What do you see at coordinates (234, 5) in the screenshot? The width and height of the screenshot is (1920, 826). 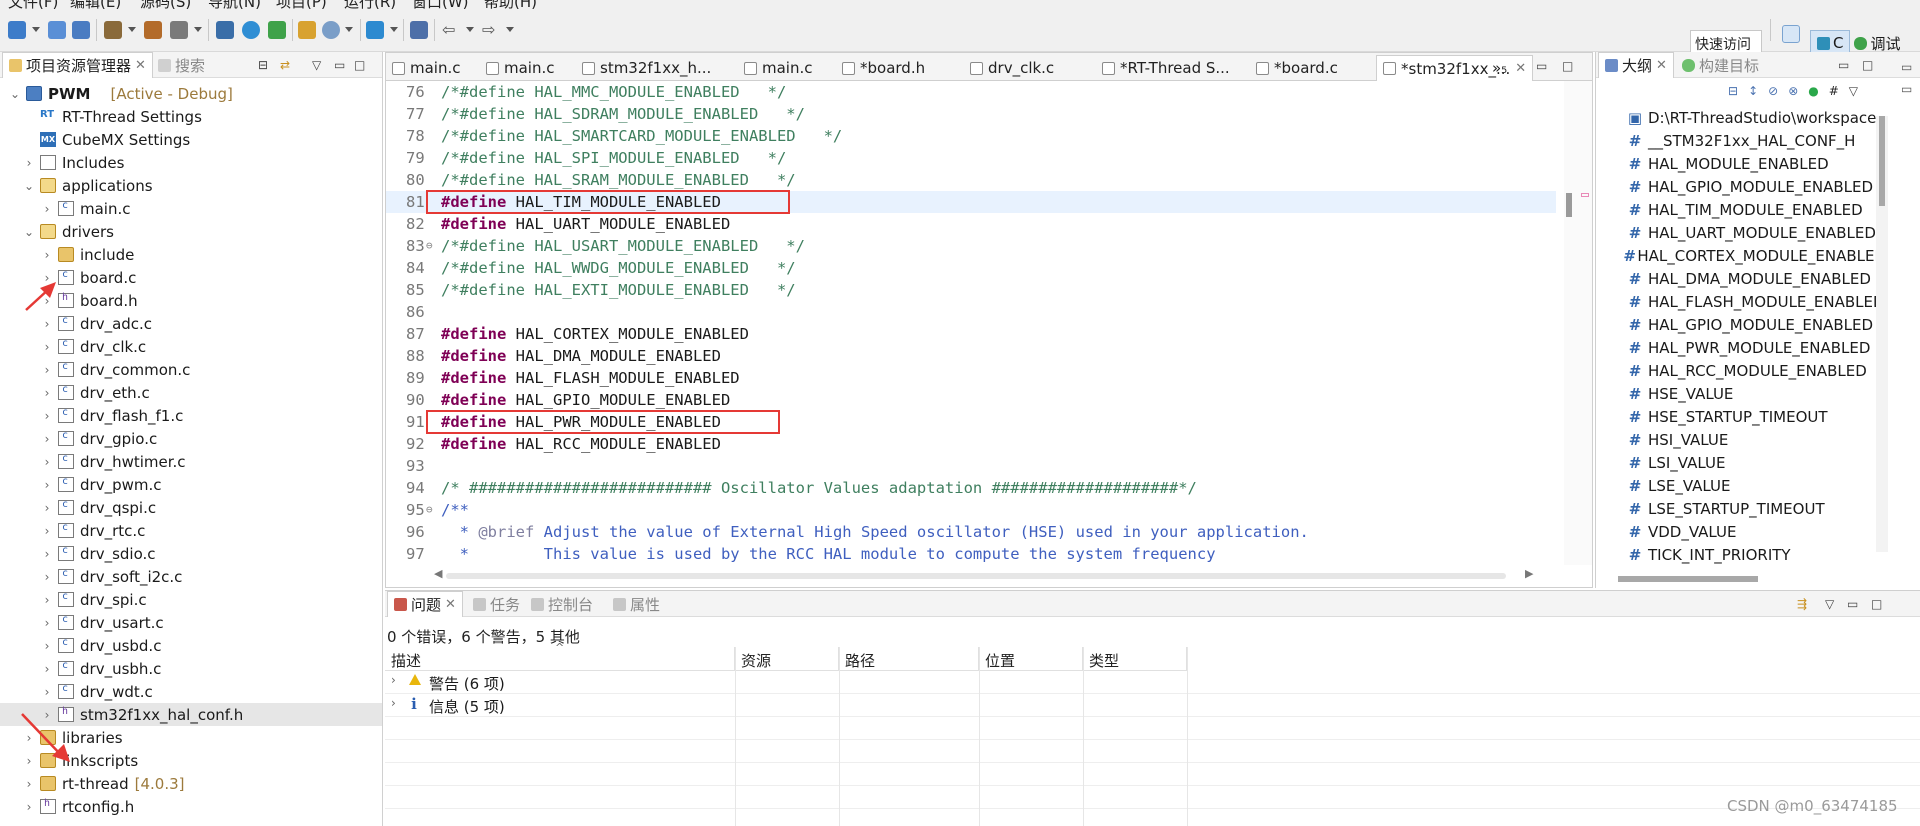 I see `menu-navigate: 导航(N)` at bounding box center [234, 5].